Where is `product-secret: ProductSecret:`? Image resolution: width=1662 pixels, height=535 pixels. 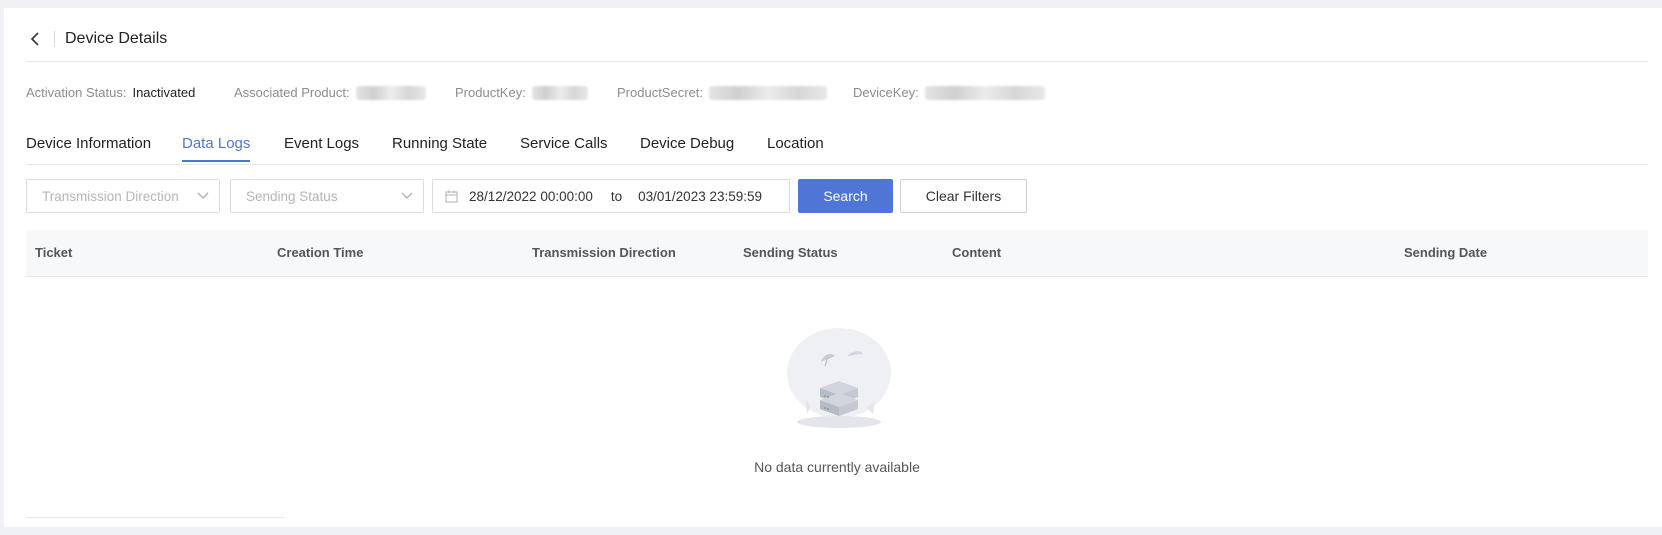 product-secret: ProductSecret: is located at coordinates (722, 92).